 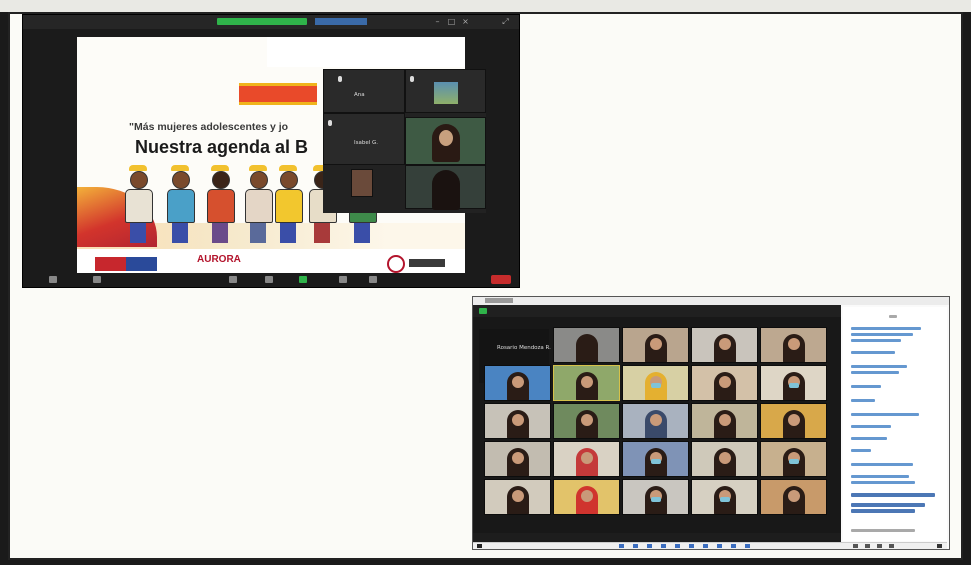 I want to click on participant-face, so click(x=446, y=138).